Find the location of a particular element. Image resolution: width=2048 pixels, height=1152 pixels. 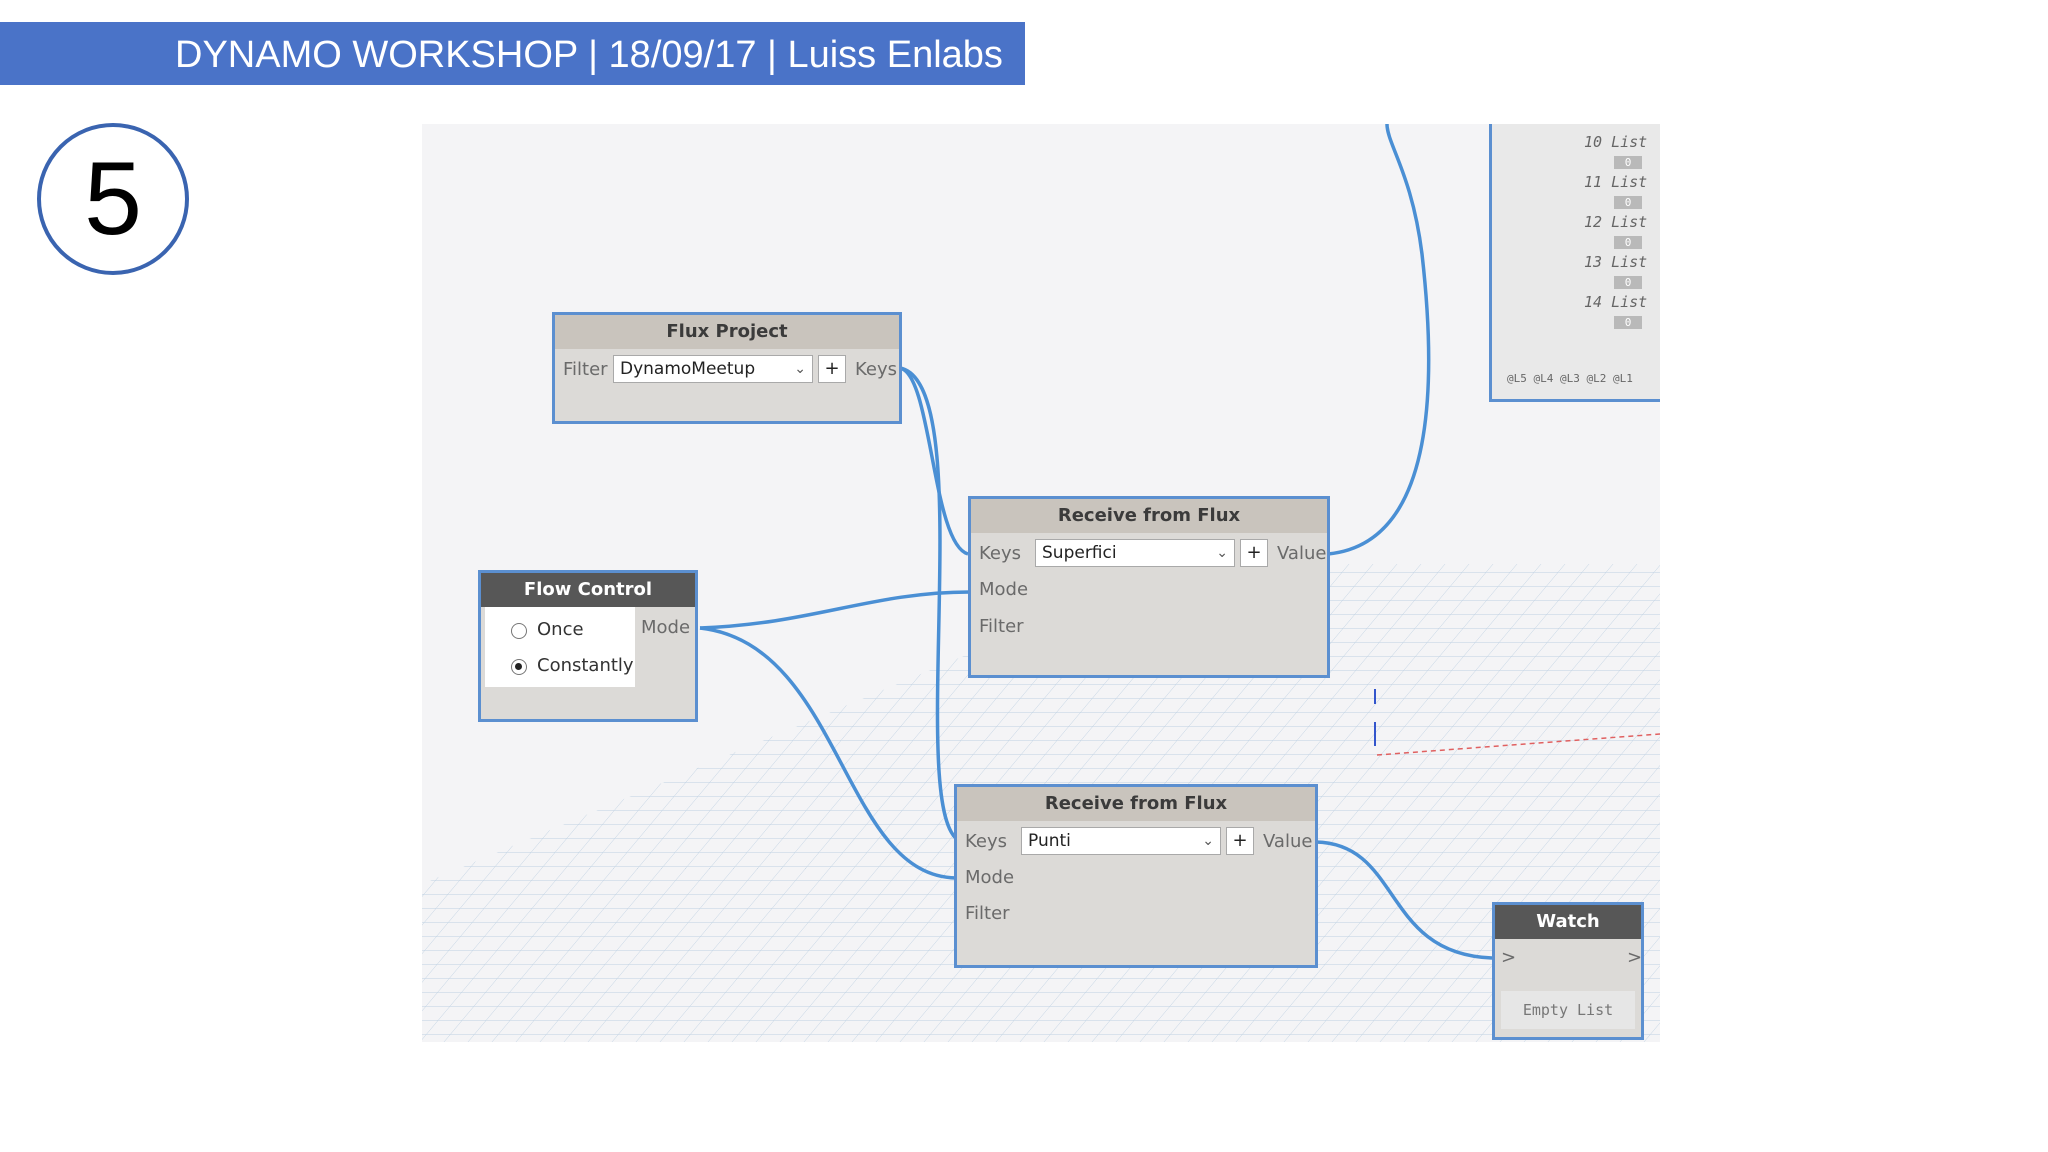

keys-output-port: Keys is located at coordinates (876, 369).